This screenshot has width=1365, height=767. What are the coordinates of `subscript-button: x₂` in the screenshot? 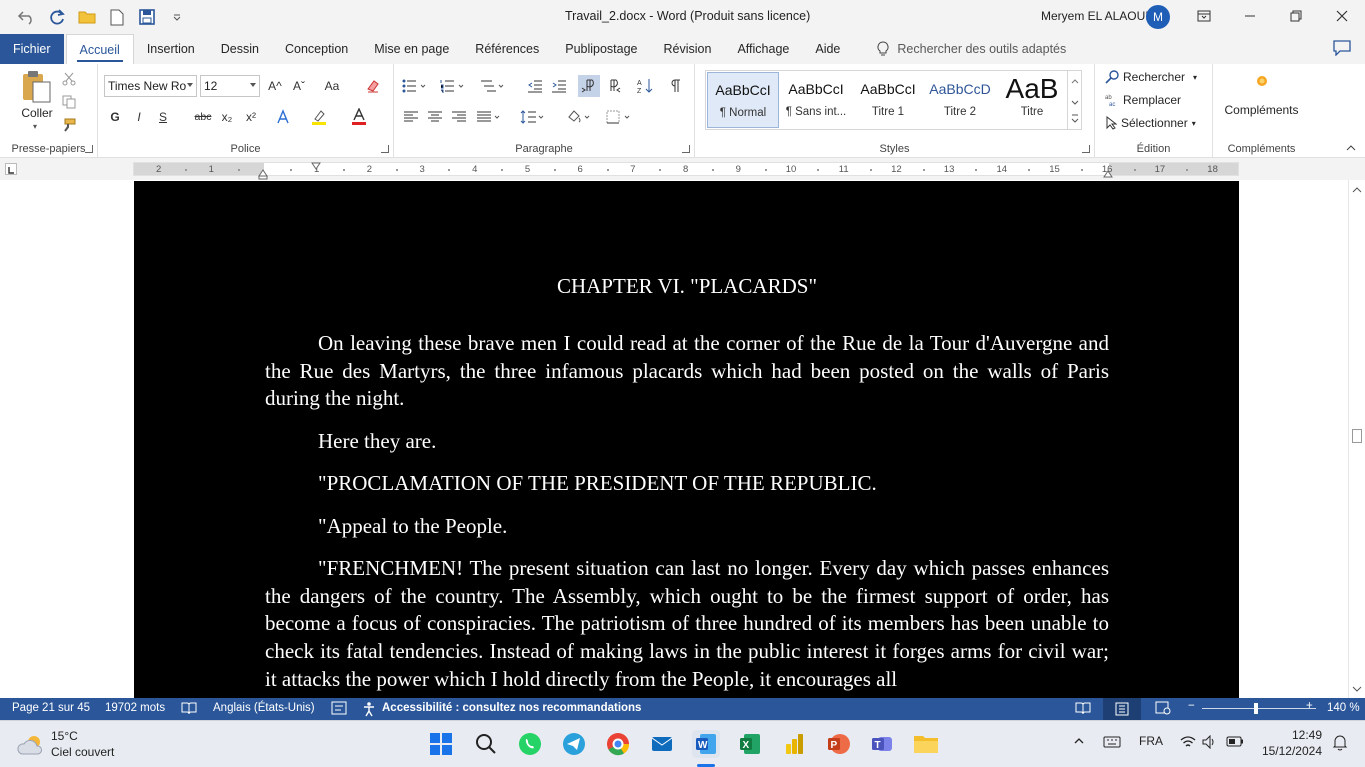 It's located at (227, 117).